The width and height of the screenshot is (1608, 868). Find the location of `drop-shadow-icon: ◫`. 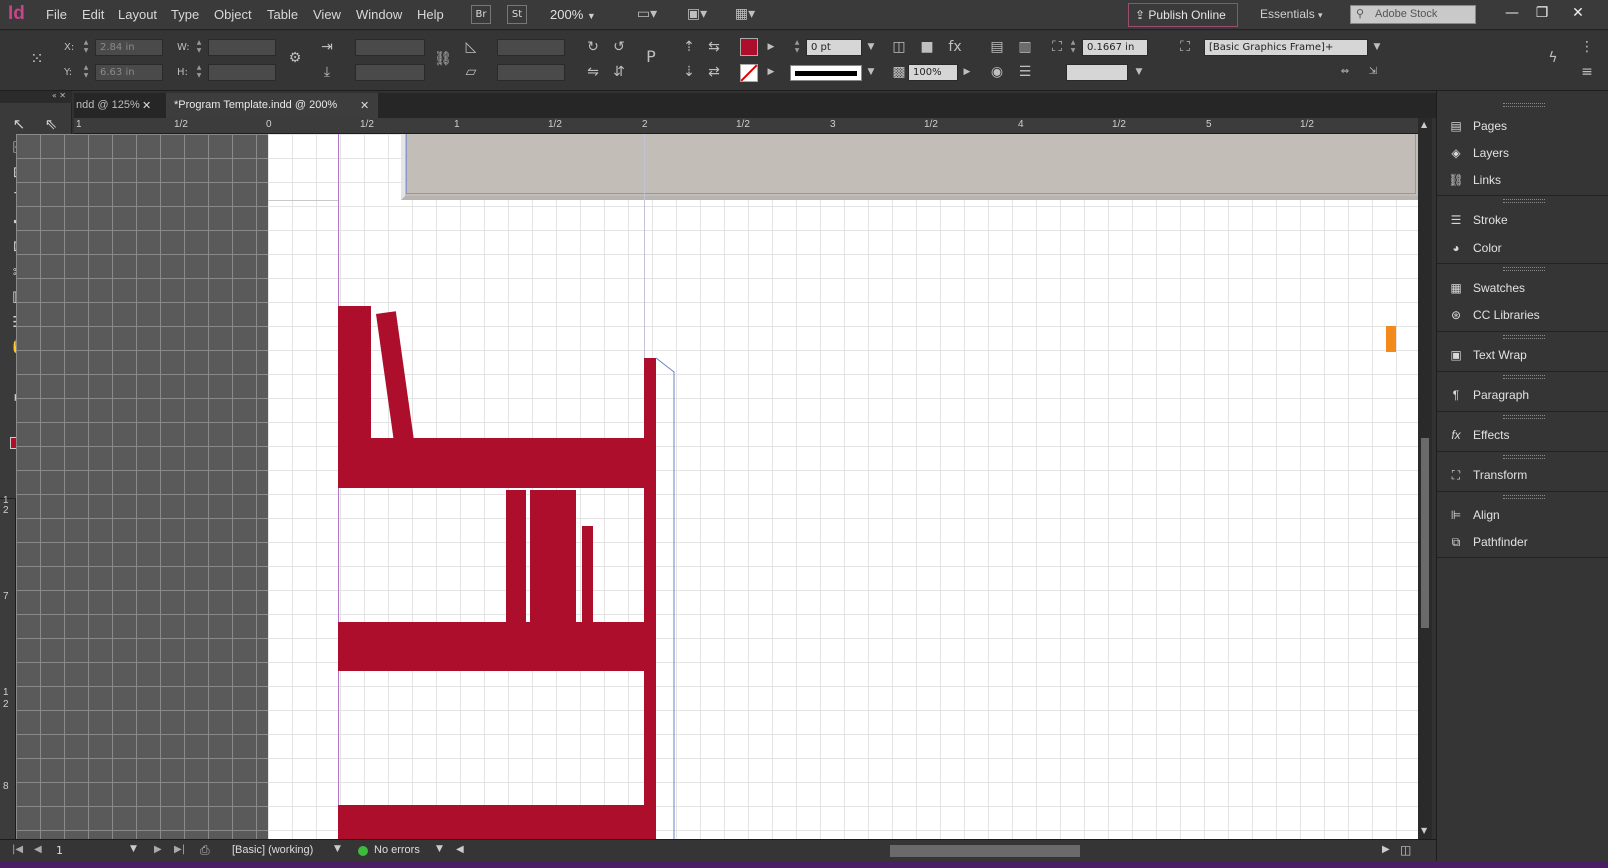

drop-shadow-icon: ◫ is located at coordinates (899, 48).